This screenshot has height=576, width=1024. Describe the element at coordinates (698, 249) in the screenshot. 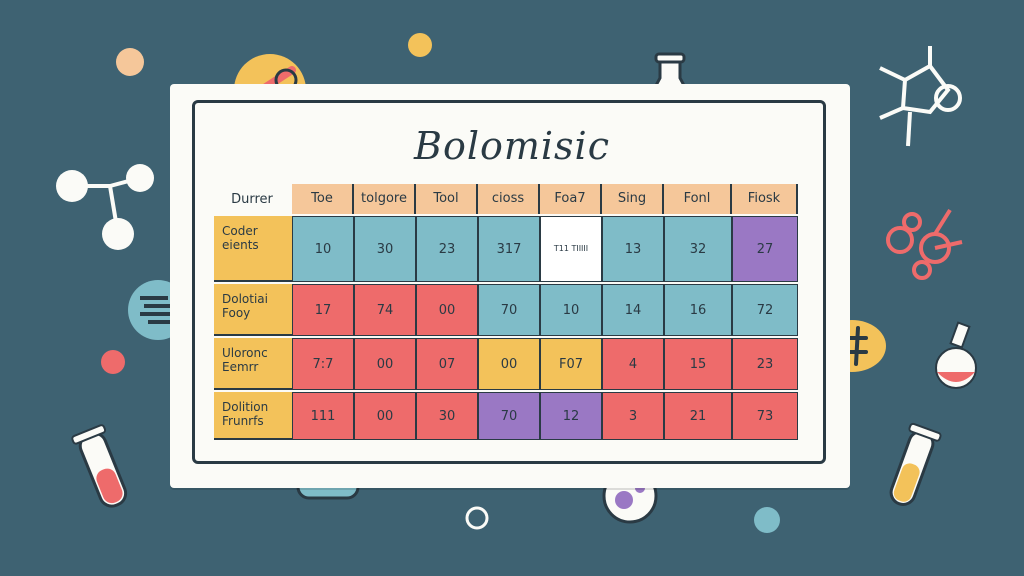

I see `table-cell: 32` at that location.